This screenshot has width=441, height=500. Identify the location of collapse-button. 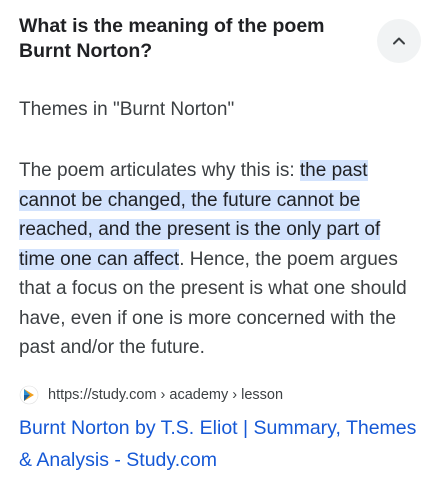
(399, 41).